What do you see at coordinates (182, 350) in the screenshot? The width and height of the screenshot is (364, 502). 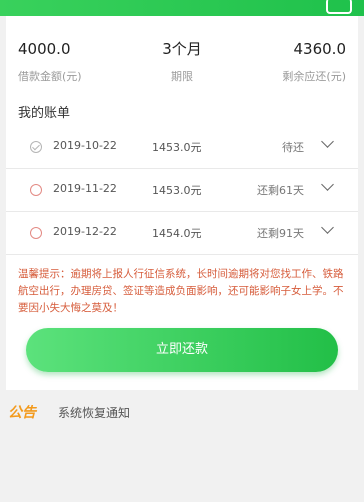 I see `repay-now-button: 立即还款` at bounding box center [182, 350].